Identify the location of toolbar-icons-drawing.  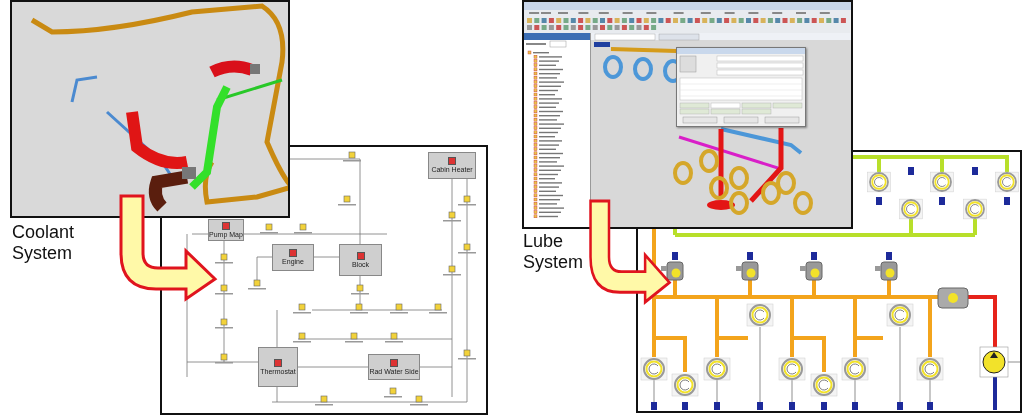
(687, 21).